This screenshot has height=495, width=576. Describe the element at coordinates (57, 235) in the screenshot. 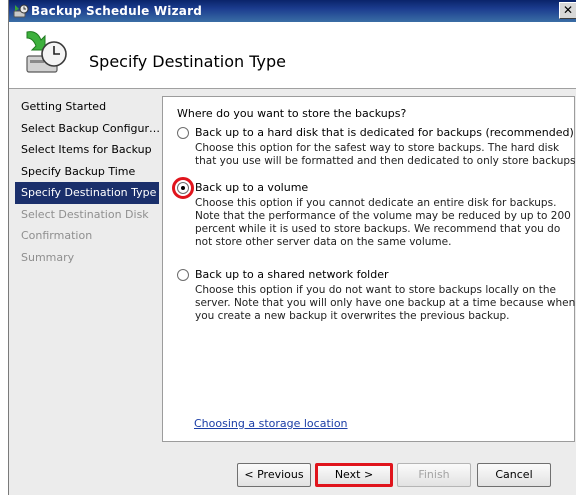

I see `nav-step-confirmation: Confirmation` at that location.